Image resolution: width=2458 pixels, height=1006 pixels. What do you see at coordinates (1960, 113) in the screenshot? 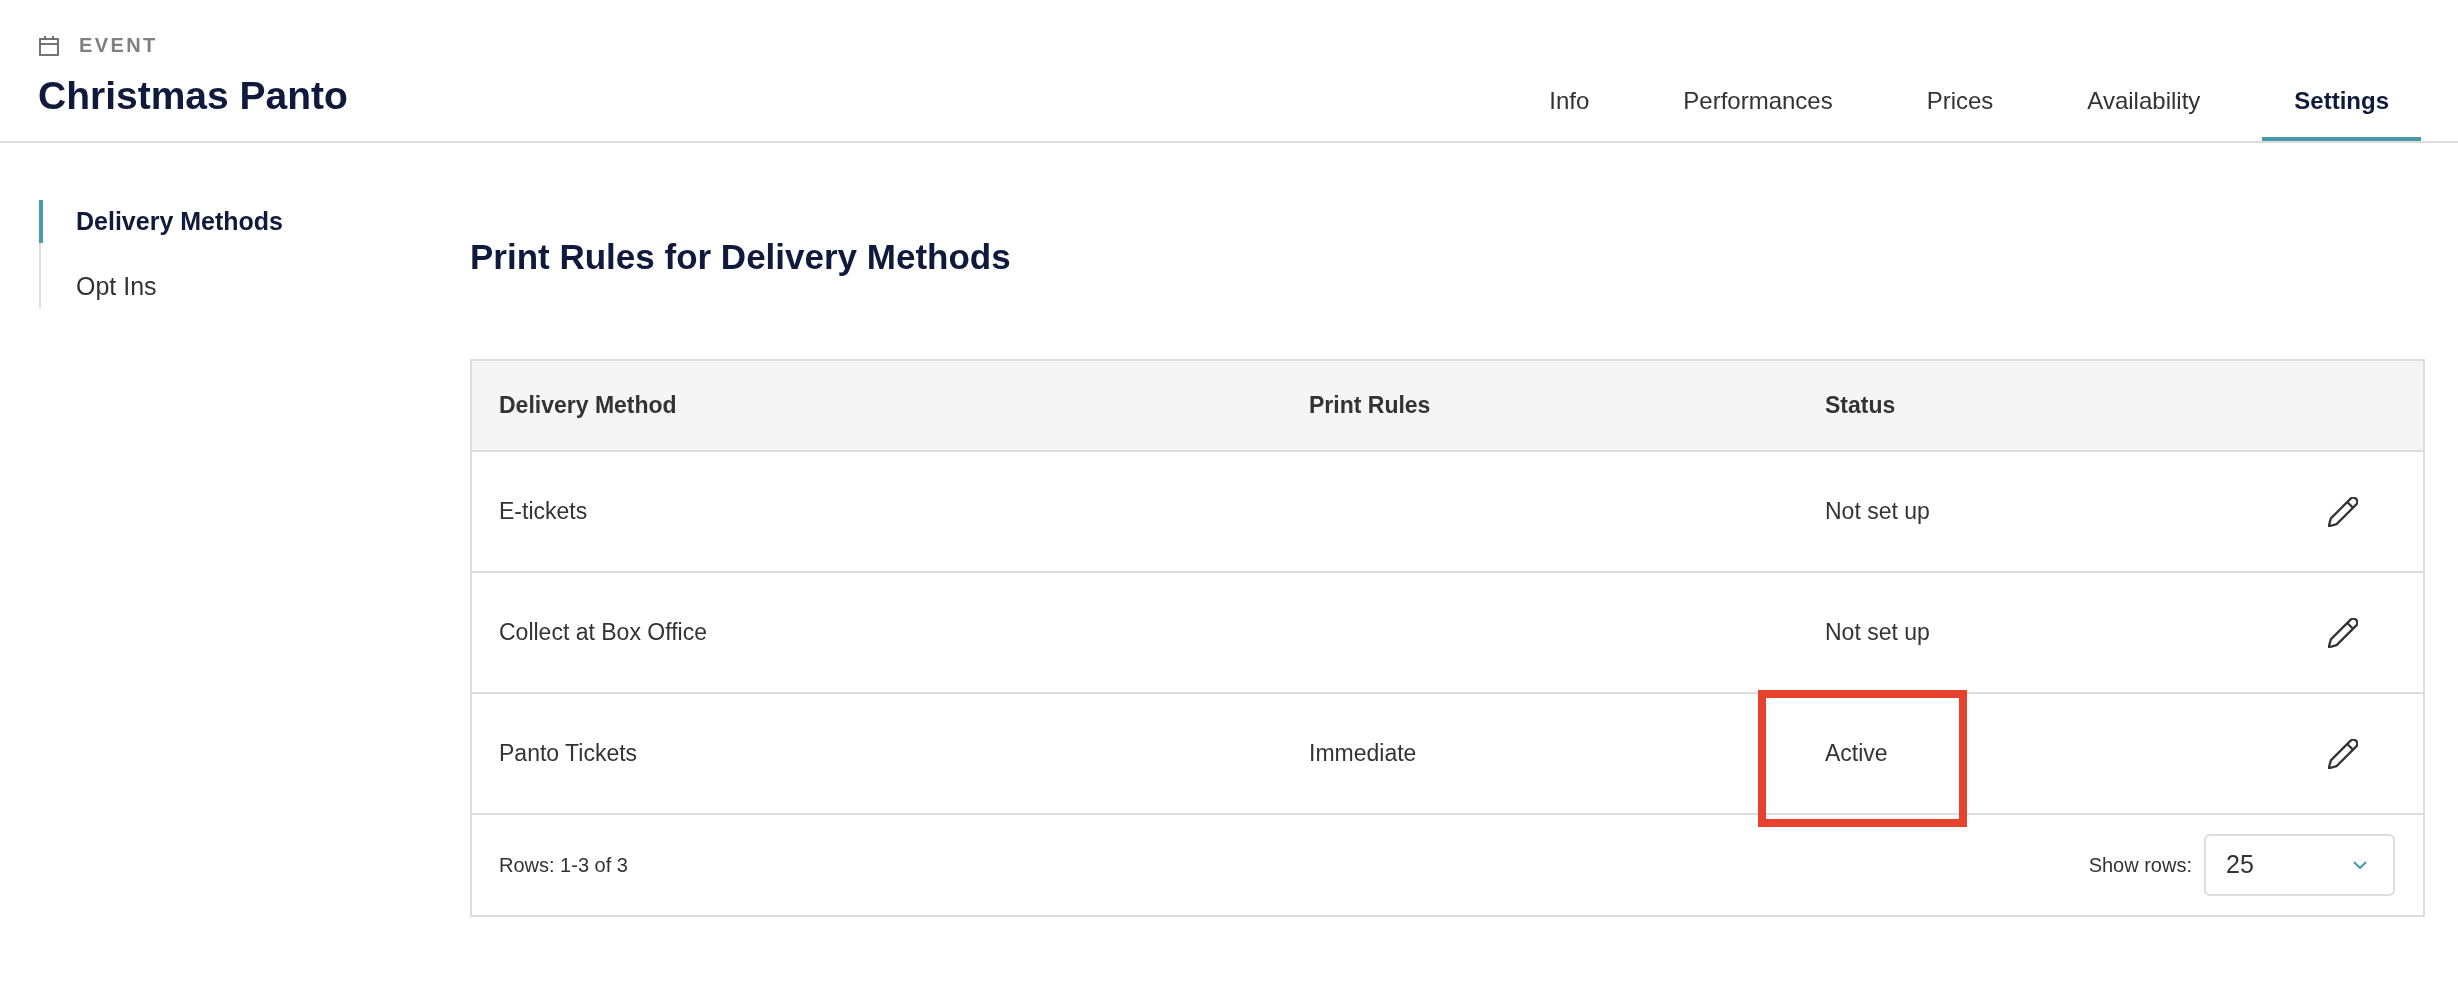
I see `tab: Prices` at bounding box center [1960, 113].